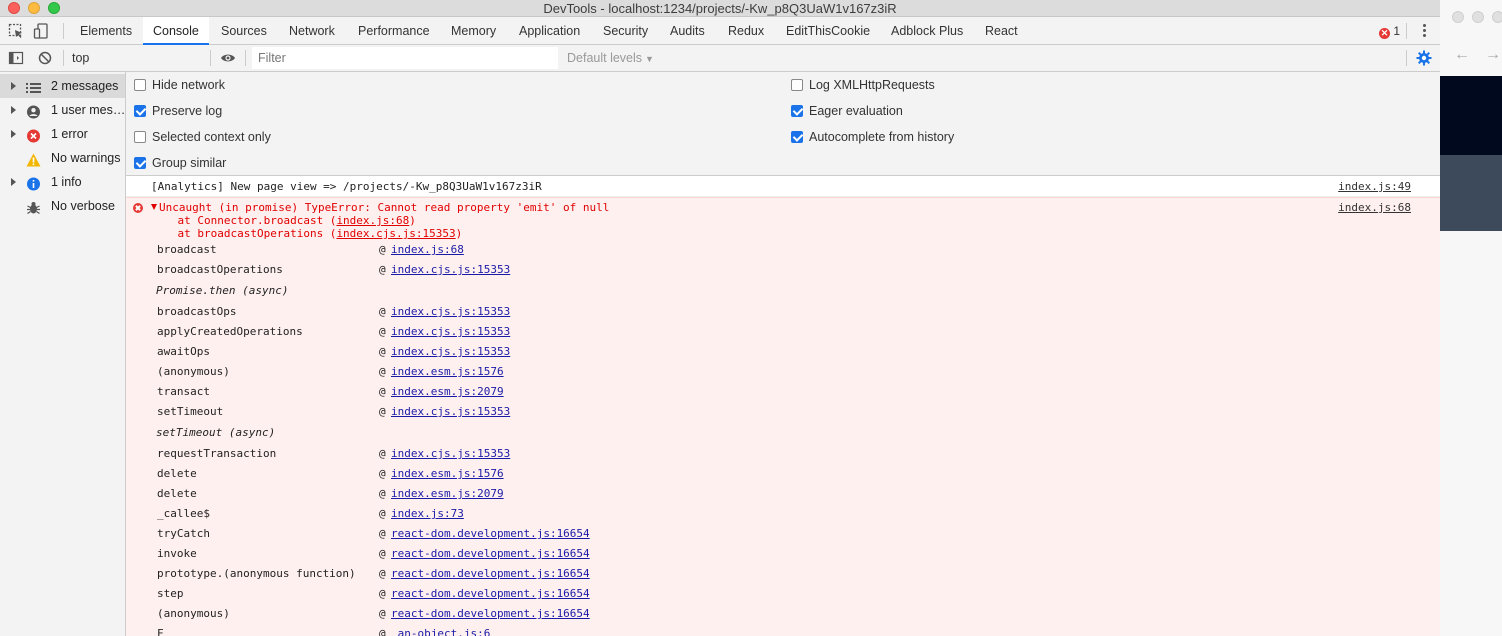  What do you see at coordinates (1424, 31) in the screenshot?
I see `more-options-icon` at bounding box center [1424, 31].